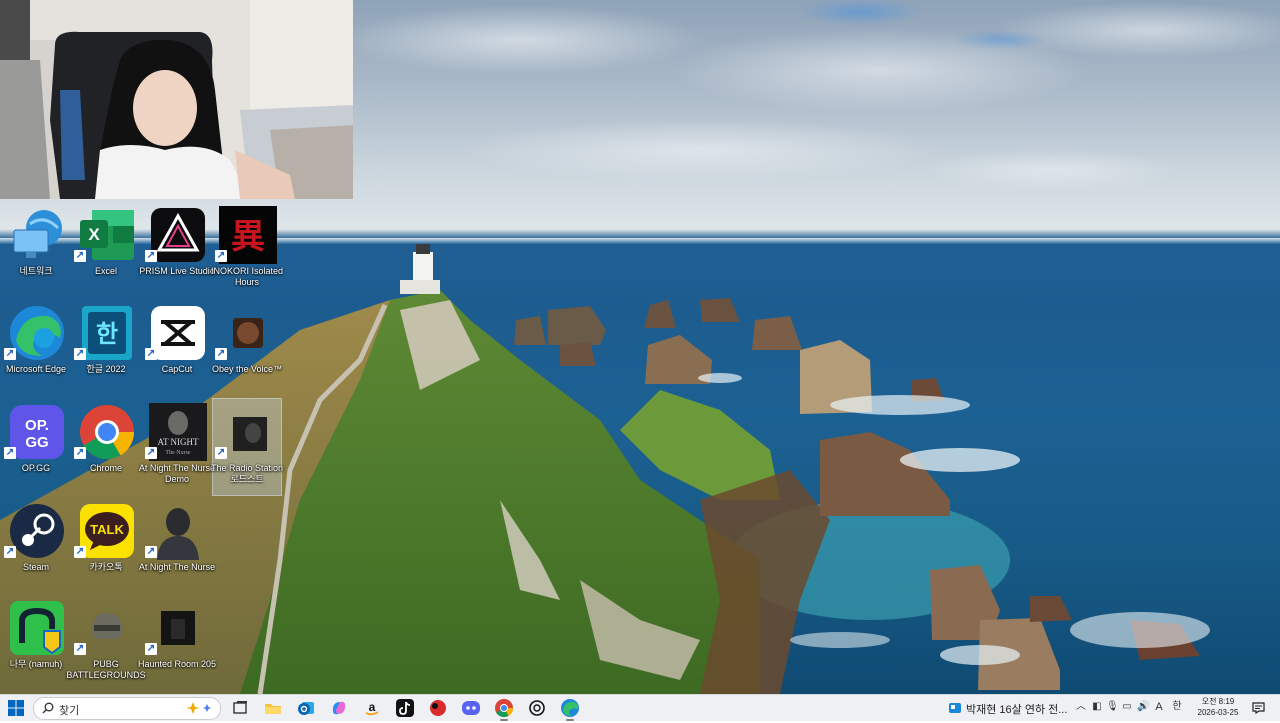 The width and height of the screenshot is (1280, 723). What do you see at coordinates (1112, 707) in the screenshot?
I see `microphone-icon: 🎙` at bounding box center [1112, 707].